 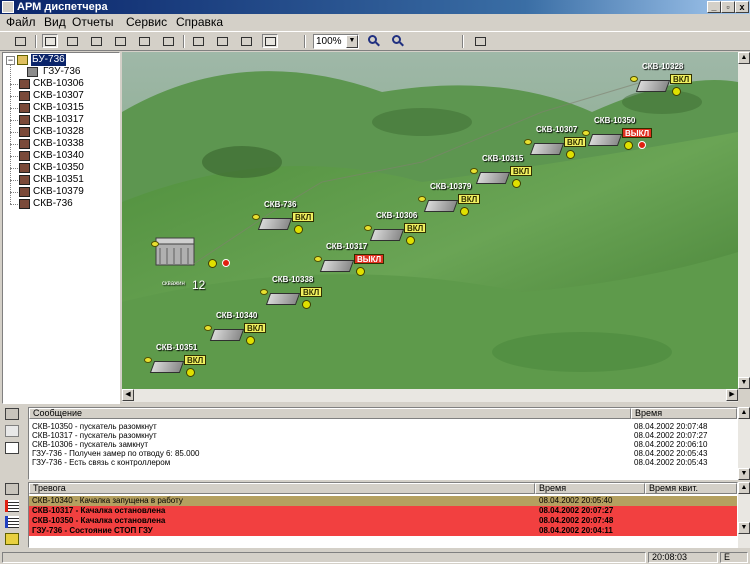 What do you see at coordinates (20, 41) in the screenshot?
I see `toolbar-open-button` at bounding box center [20, 41].